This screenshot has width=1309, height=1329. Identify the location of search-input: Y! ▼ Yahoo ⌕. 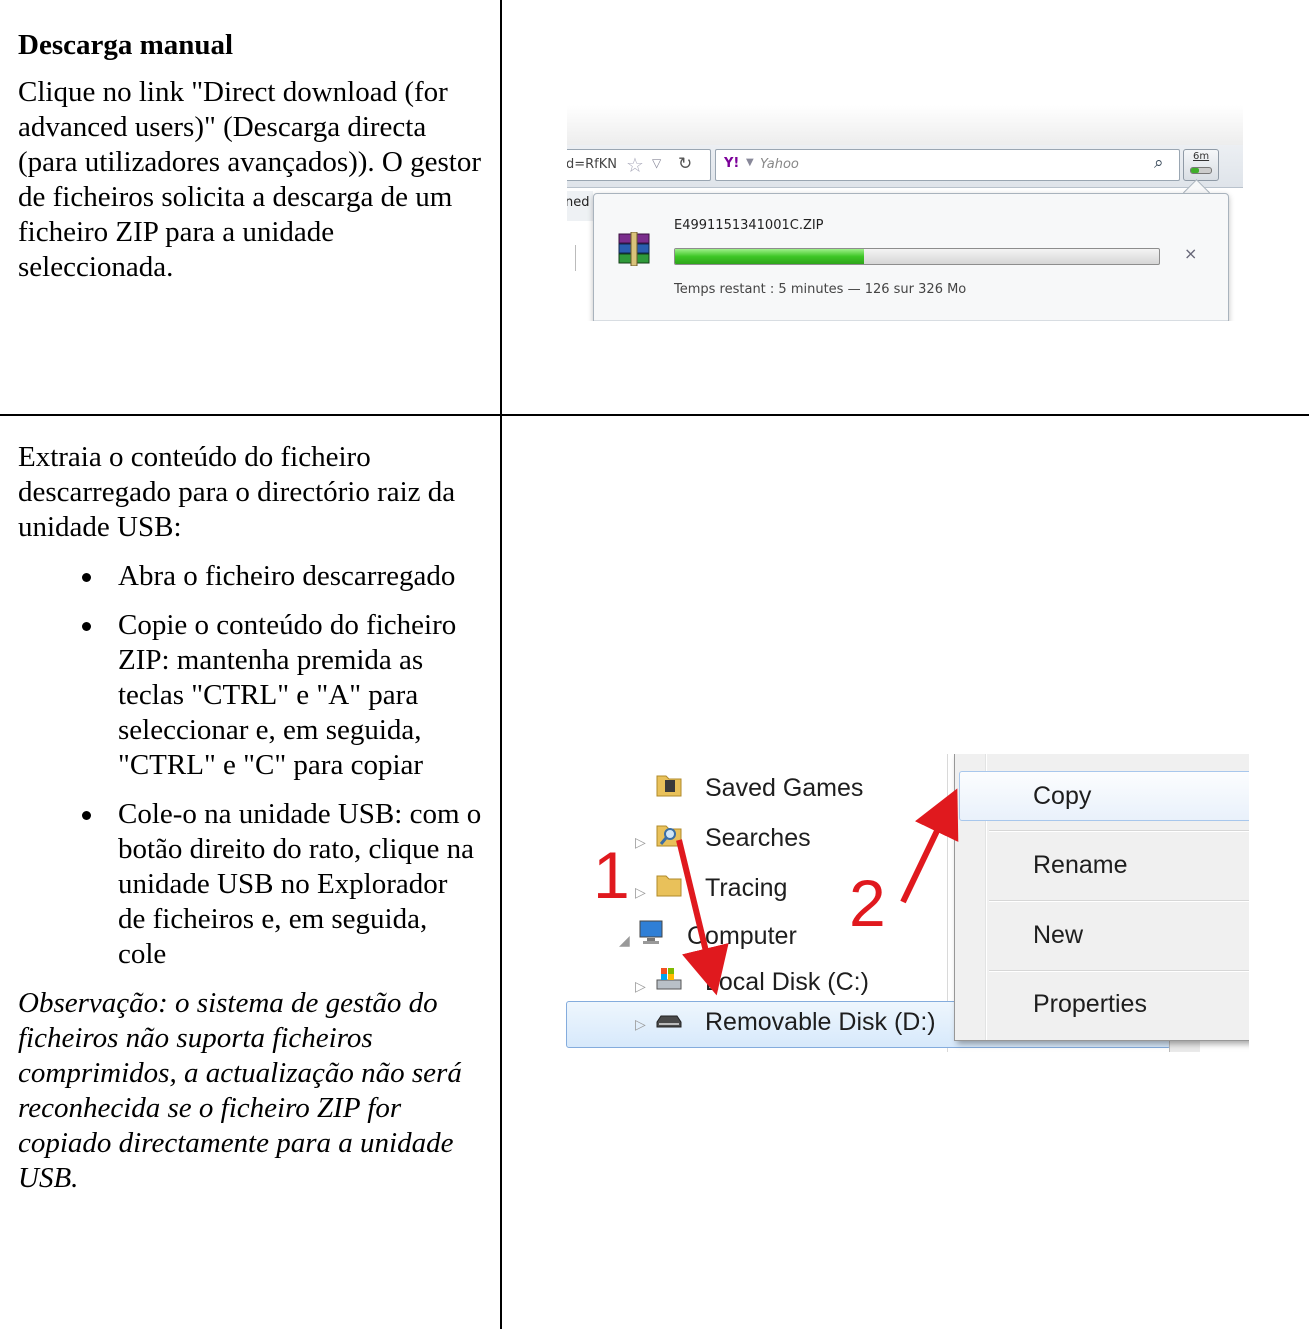
(947, 165).